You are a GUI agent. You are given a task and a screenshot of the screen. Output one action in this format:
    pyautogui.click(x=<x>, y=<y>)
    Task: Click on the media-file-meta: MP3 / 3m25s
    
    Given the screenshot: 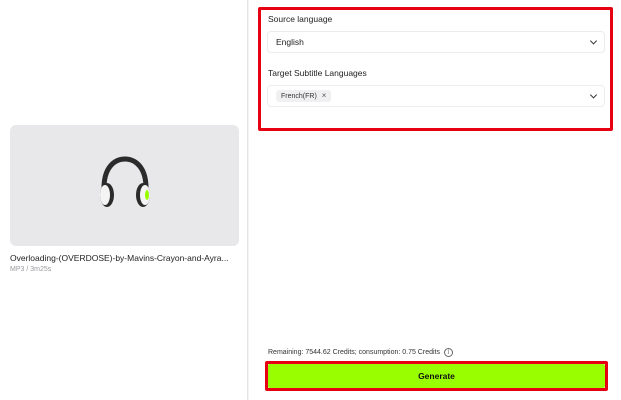 What is the action you would take?
    pyautogui.click(x=31, y=269)
    